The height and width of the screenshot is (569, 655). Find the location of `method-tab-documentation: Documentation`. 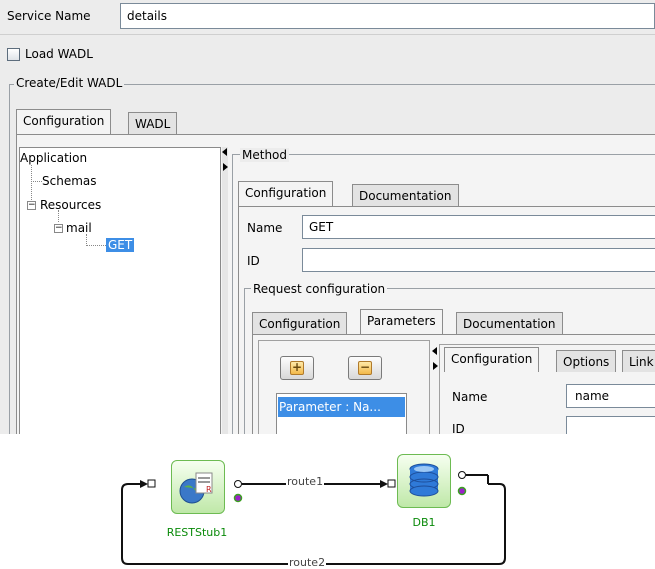

method-tab-documentation: Documentation is located at coordinates (405, 195).